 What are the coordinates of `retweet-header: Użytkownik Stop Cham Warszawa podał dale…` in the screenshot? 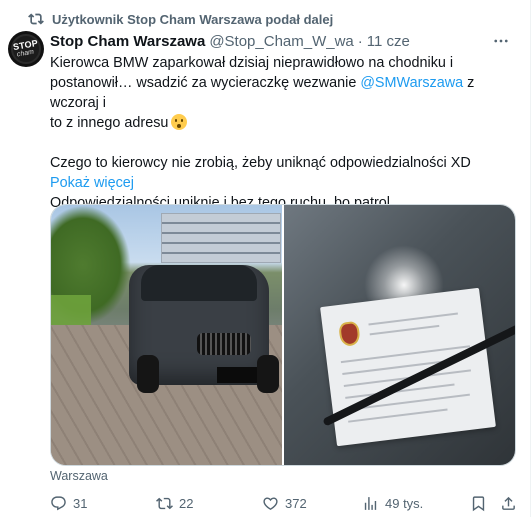 It's located at (180, 19).